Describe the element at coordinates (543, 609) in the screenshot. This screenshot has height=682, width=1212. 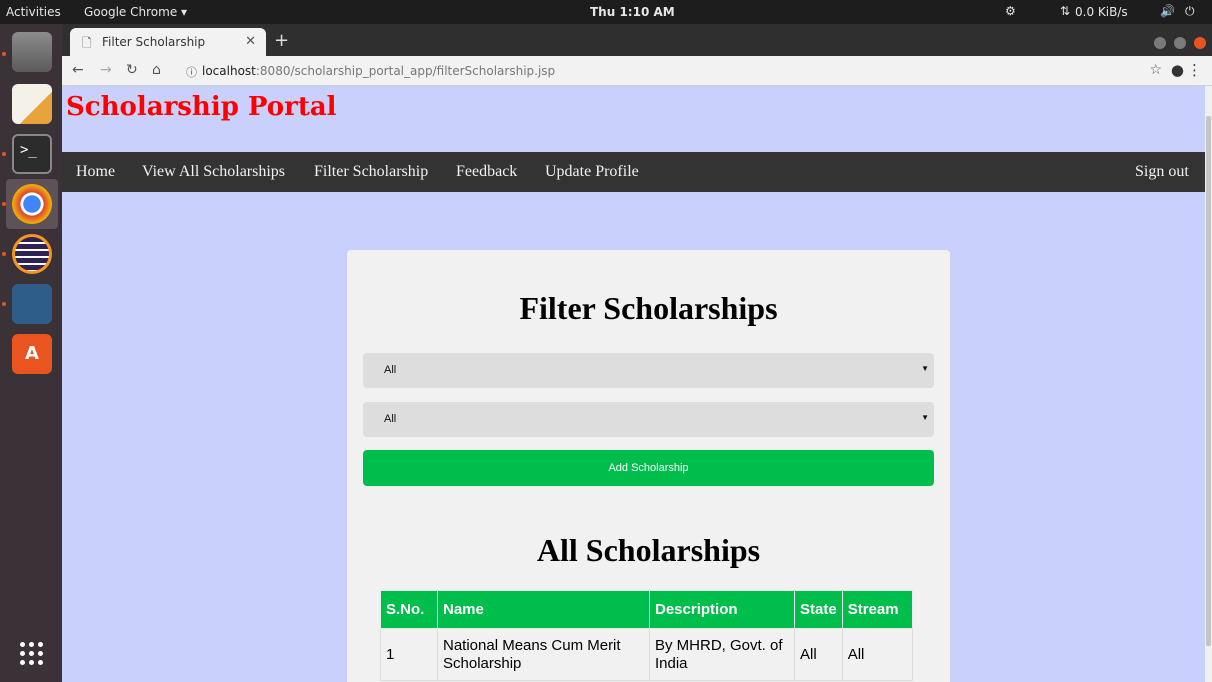
I see `column-header: Name` at that location.